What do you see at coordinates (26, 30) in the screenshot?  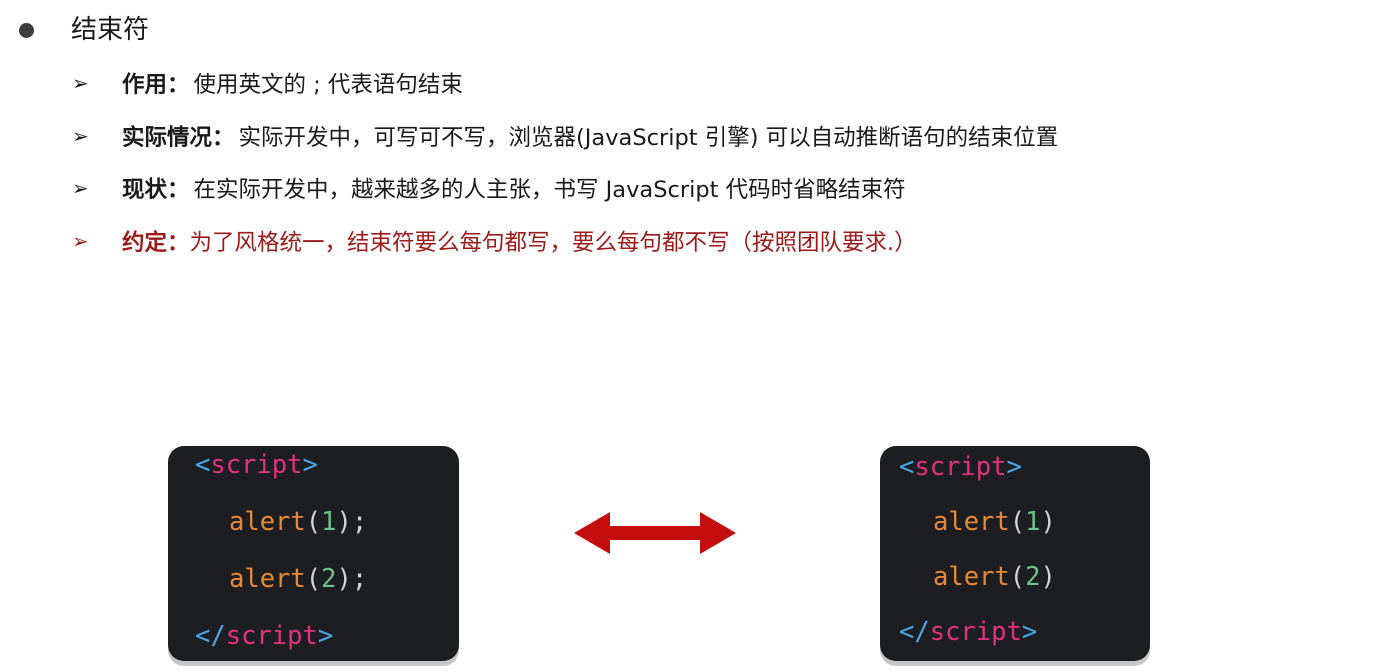 I see `bullet-dot-icon` at bounding box center [26, 30].